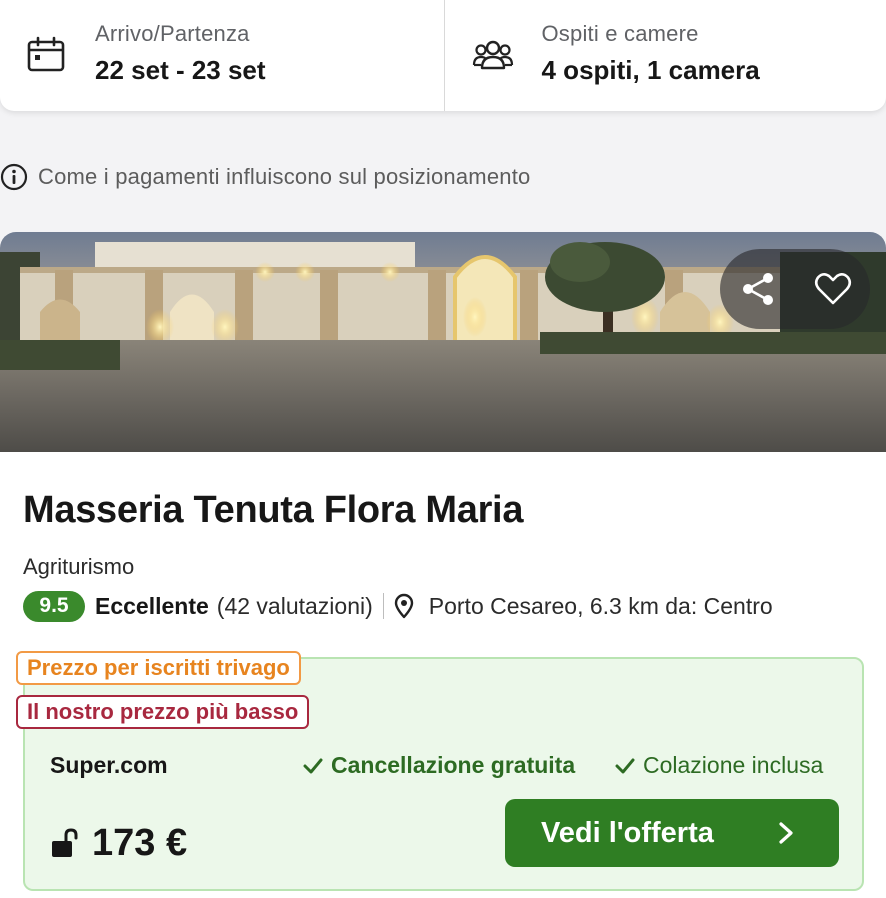  Describe the element at coordinates (650, 70) in the screenshot. I see `guests-value: 4 ospiti, 1 camera` at that location.